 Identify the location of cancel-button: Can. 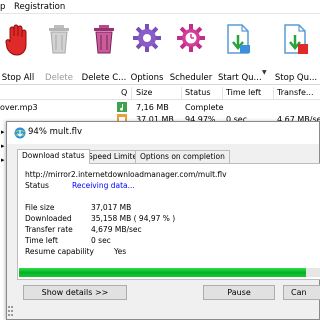
(301, 292).